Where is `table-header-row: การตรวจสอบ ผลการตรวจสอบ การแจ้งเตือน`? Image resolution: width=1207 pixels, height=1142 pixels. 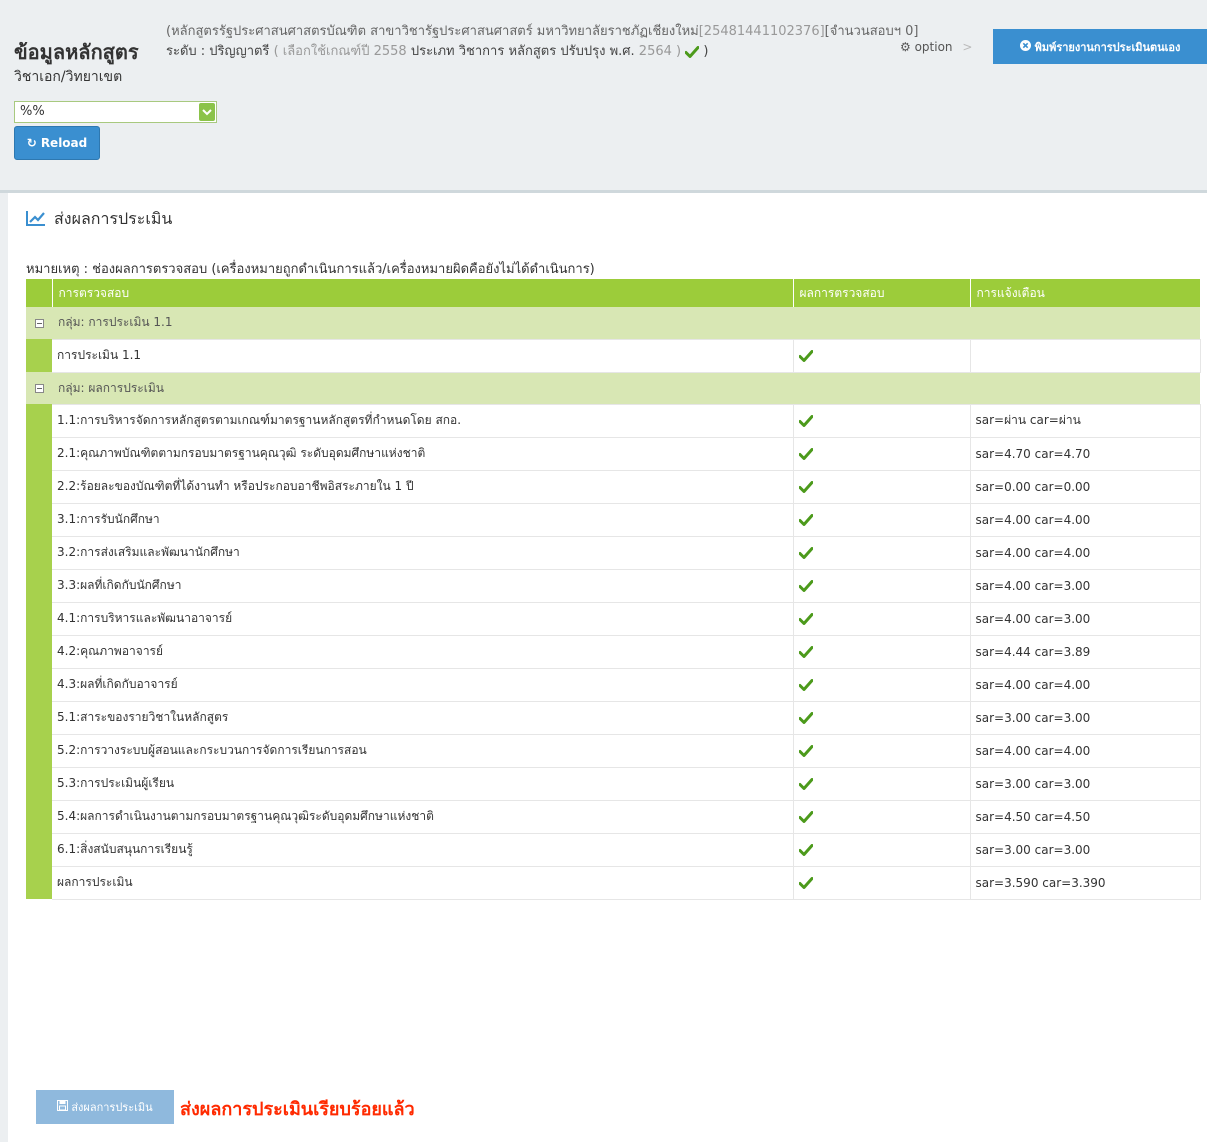 table-header-row: การตรวจสอบ ผลการตรวจสอบ การแจ้งเตือน is located at coordinates (613, 293).